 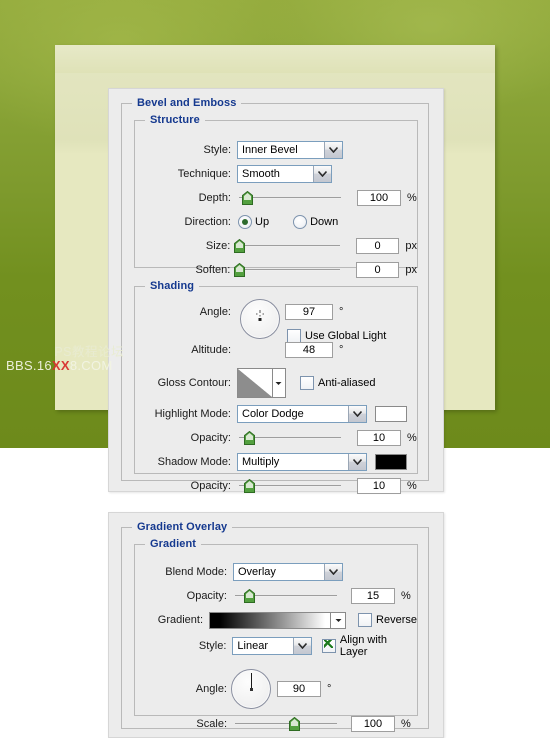 What do you see at coordinates (396, 620) in the screenshot?
I see `reverse-label: Reverse` at bounding box center [396, 620].